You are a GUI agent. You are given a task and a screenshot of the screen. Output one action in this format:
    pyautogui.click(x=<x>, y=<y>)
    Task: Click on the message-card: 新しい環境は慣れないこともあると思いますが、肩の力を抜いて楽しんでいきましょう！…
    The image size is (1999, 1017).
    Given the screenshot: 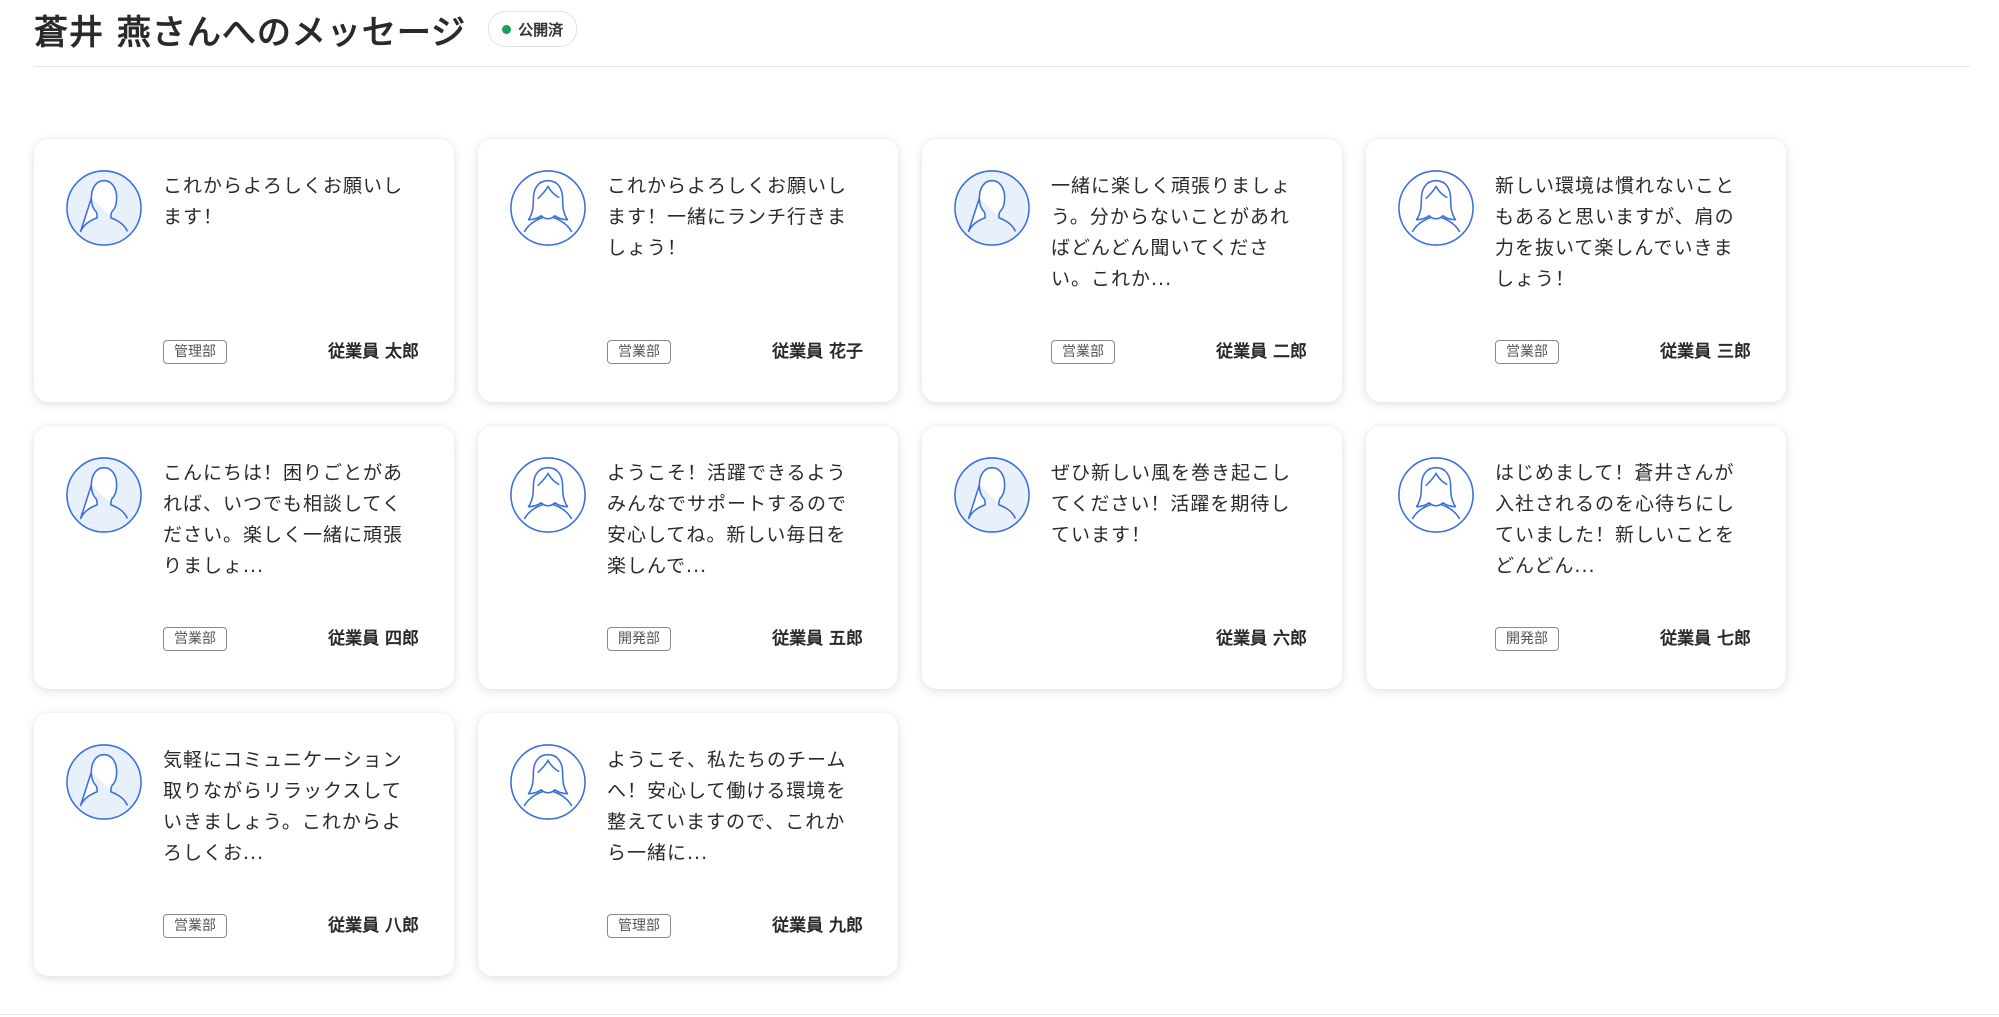 What is the action you would take?
    pyautogui.click(x=1576, y=270)
    